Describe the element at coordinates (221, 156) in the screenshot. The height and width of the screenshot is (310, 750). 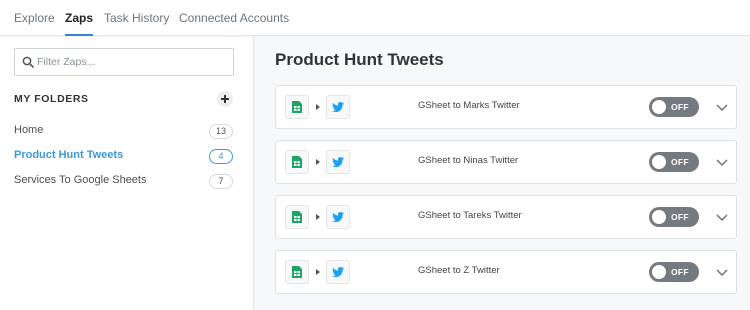
I see `folder-count-badge: 4` at that location.